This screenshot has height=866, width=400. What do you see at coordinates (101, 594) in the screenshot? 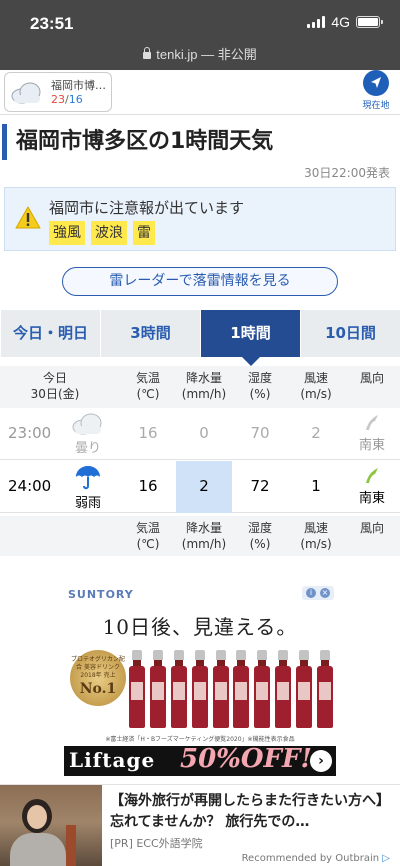
I see `ad-brand: SUNTORY` at bounding box center [101, 594].